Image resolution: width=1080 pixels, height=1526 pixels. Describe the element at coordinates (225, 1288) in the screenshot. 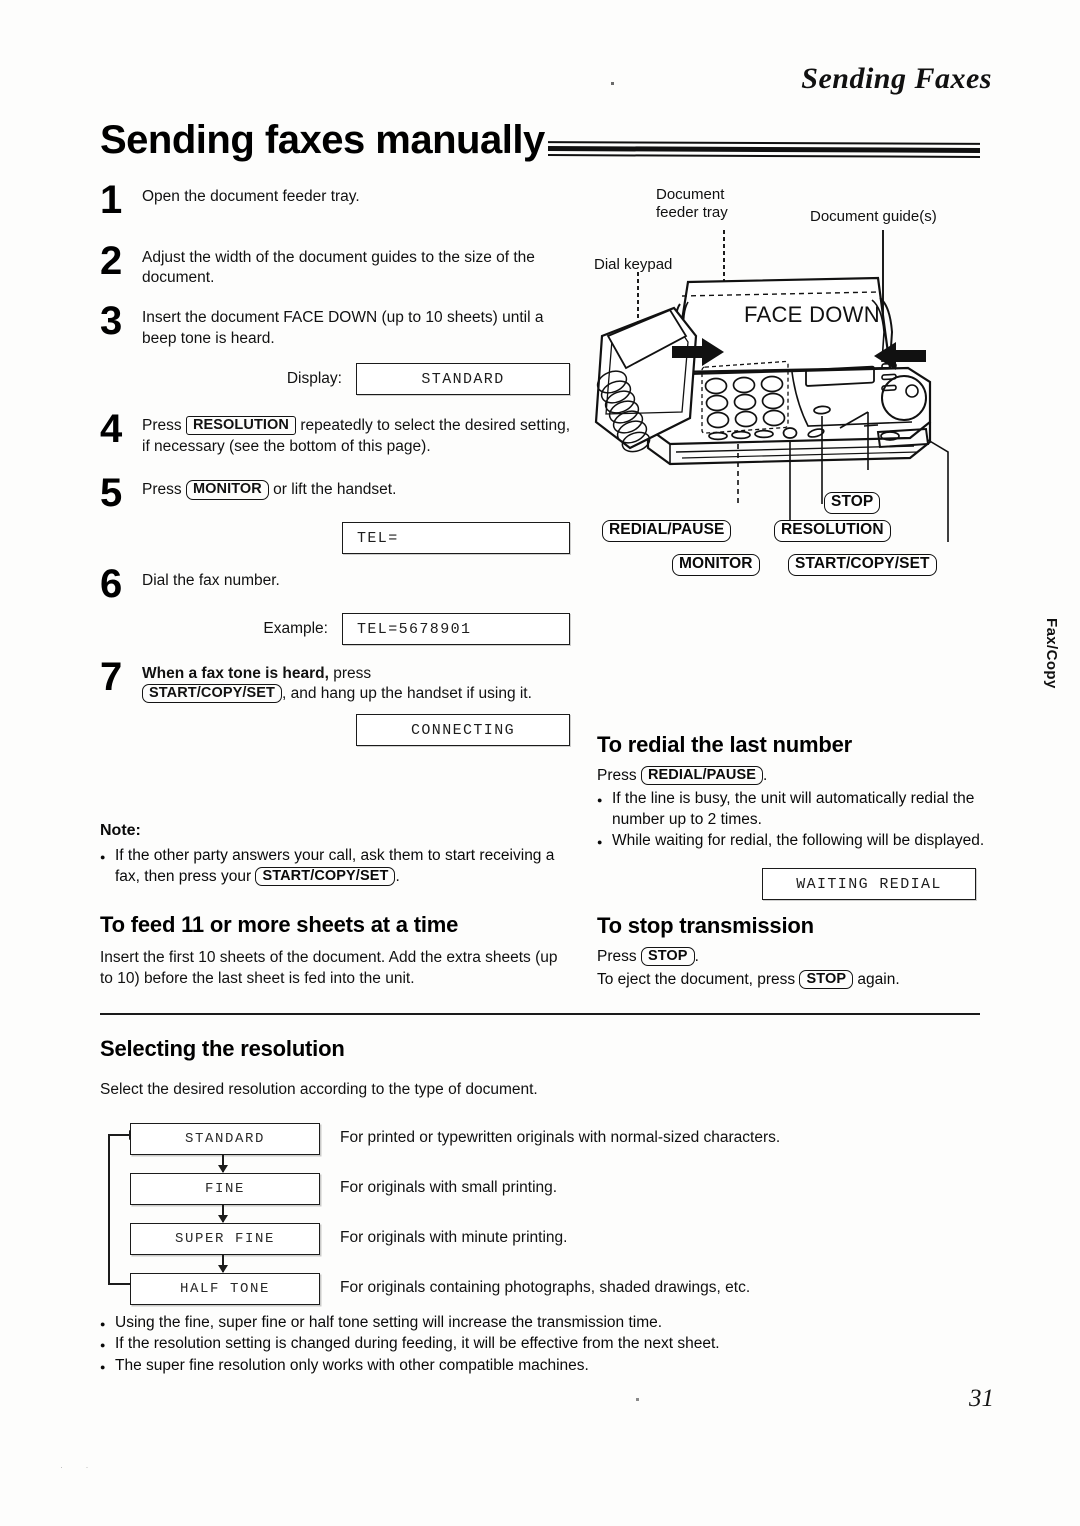

I see `flow-box-half-tone: HALF TONE` at that location.